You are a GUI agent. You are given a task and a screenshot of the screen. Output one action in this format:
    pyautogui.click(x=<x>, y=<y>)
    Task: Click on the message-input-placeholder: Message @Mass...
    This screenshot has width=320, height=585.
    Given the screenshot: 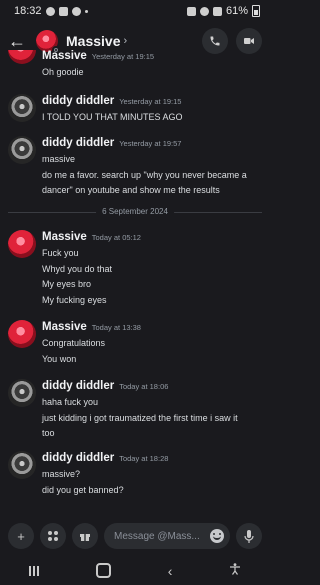 What is the action you would take?
    pyautogui.click(x=157, y=536)
    